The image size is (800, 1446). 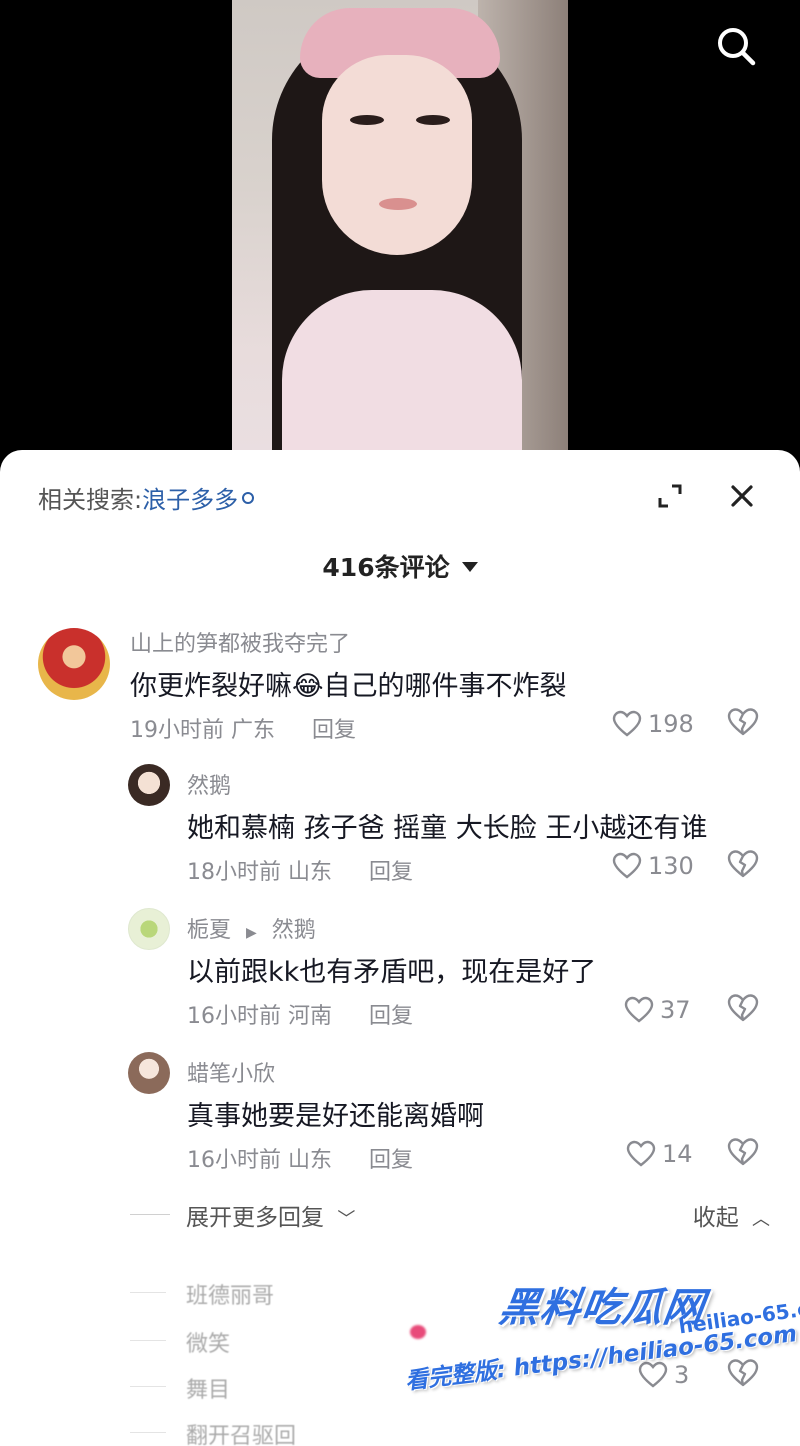 What do you see at coordinates (234, 872) in the screenshot?
I see `comment-time: 18小时前` at bounding box center [234, 872].